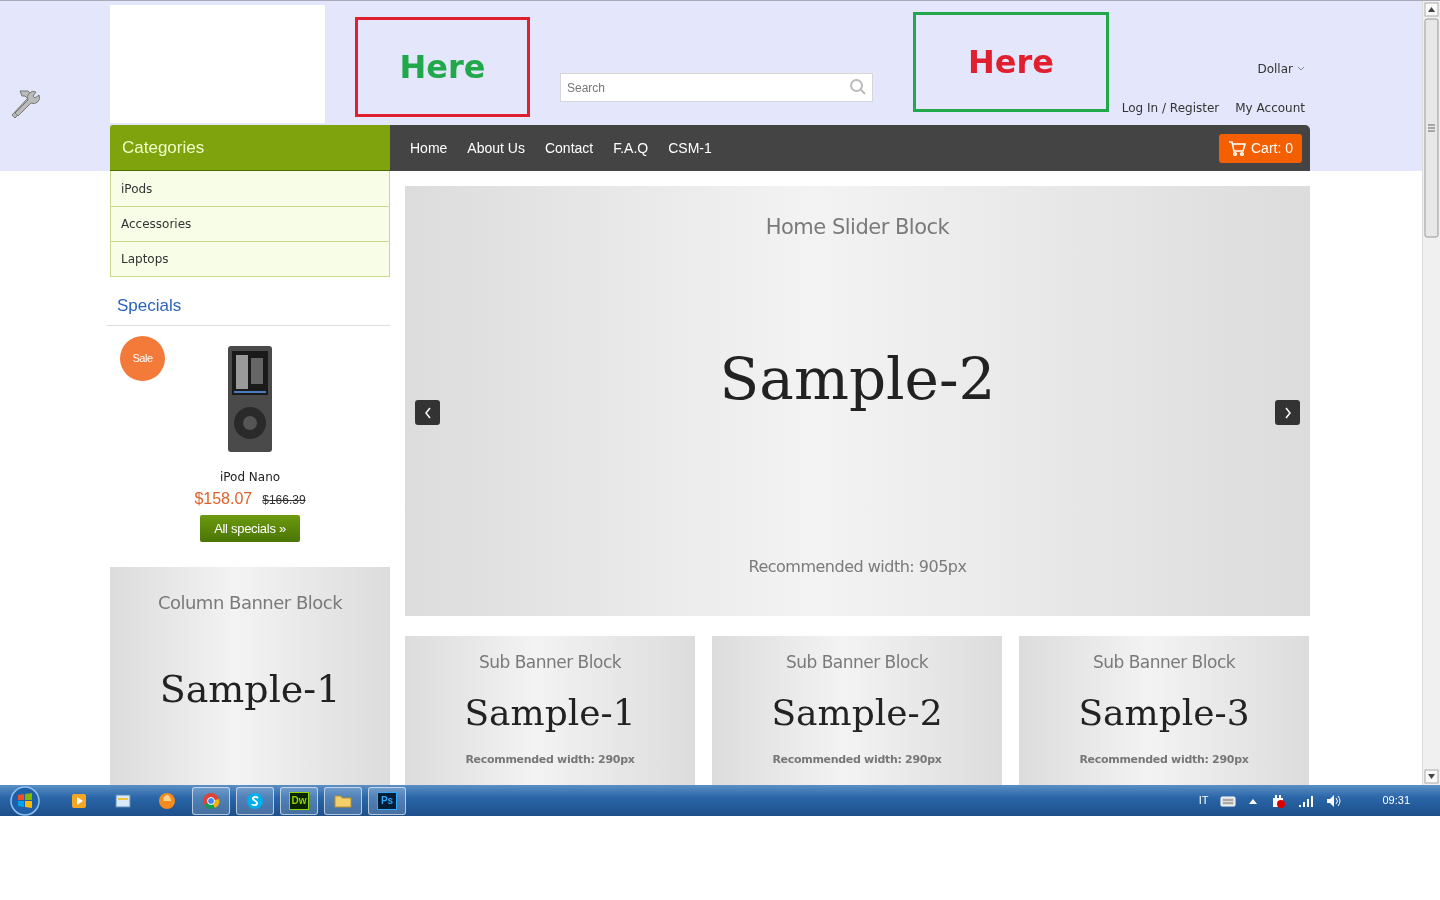 Image resolution: width=1440 pixels, height=900 pixels. I want to click on chevron-right-icon, so click(1287, 412).